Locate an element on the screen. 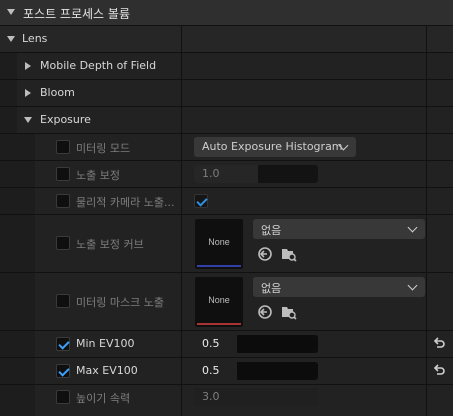 This screenshot has height=416, width=453. prop-metering-mask: 미터링 마스크 노출 None 없음 is located at coordinates (226, 302).